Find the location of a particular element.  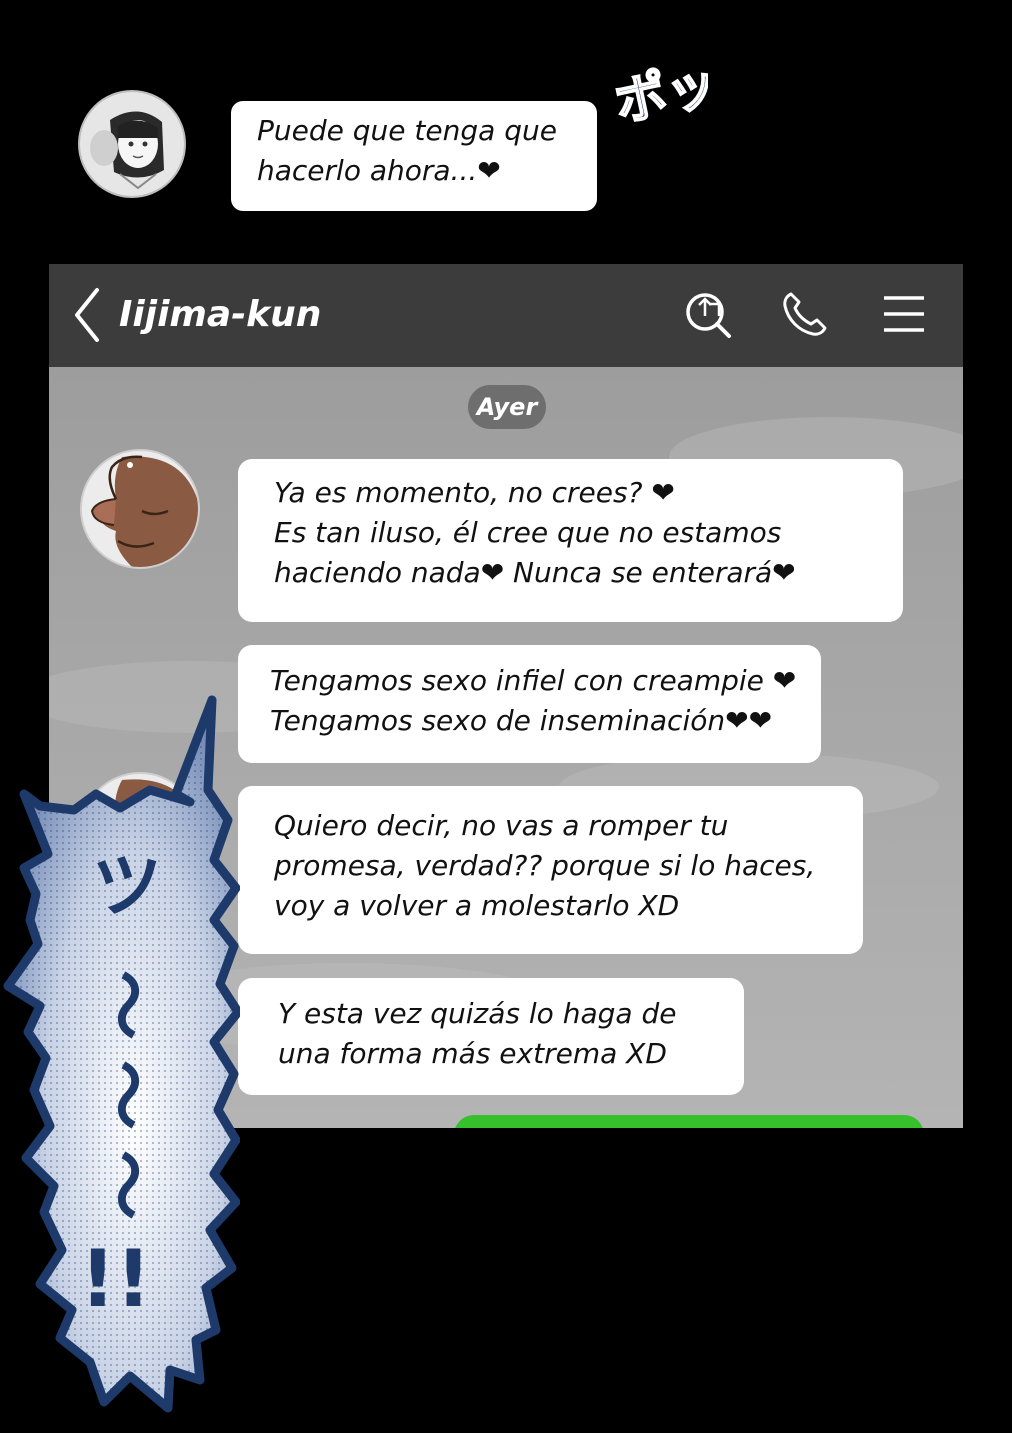

sfx-char-2: 〜 is located at coordinates (126, 1005).